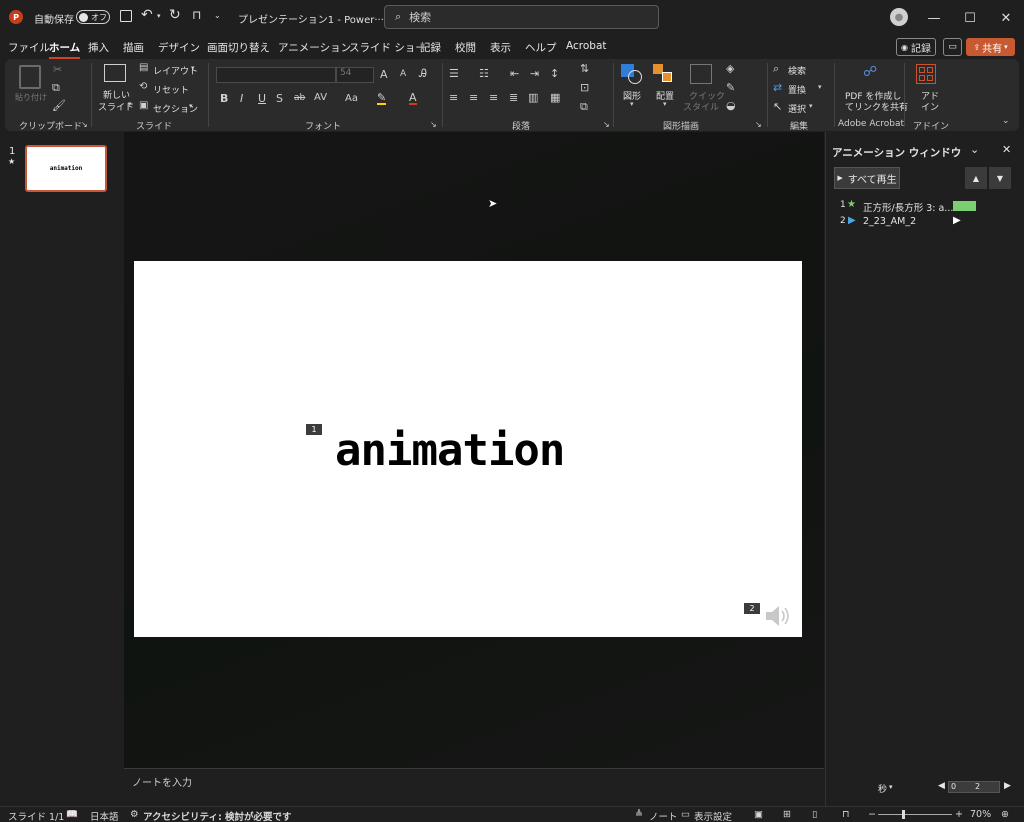  What do you see at coordinates (262, 98) in the screenshot?
I see `underline-button: U` at bounding box center [262, 98].